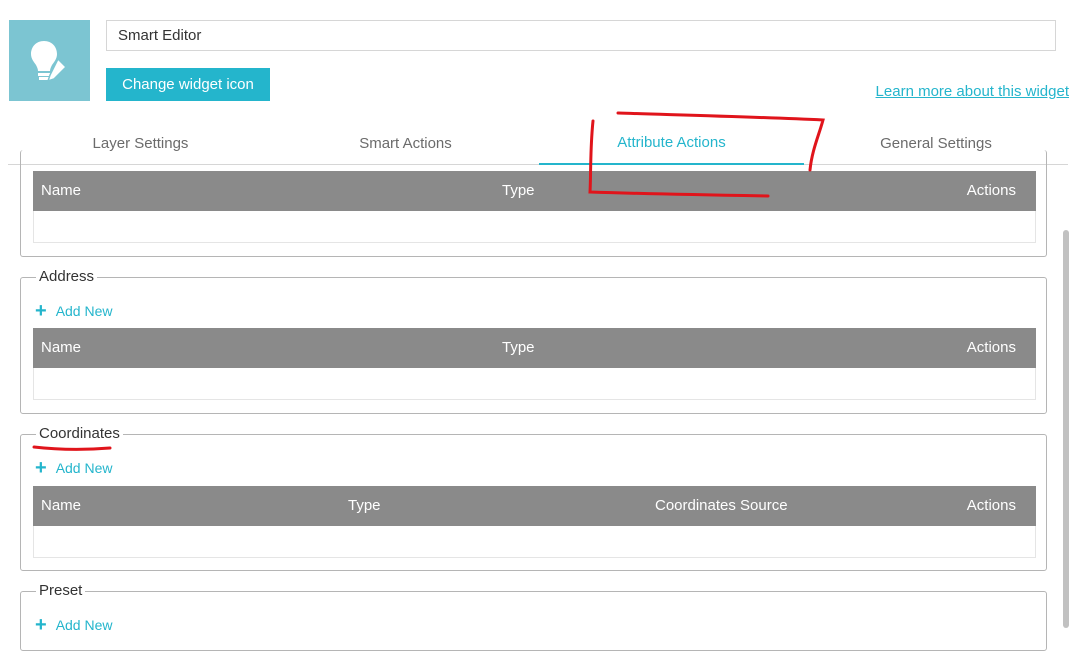  I want to click on preset-section: Preset + Add New, so click(533, 616).